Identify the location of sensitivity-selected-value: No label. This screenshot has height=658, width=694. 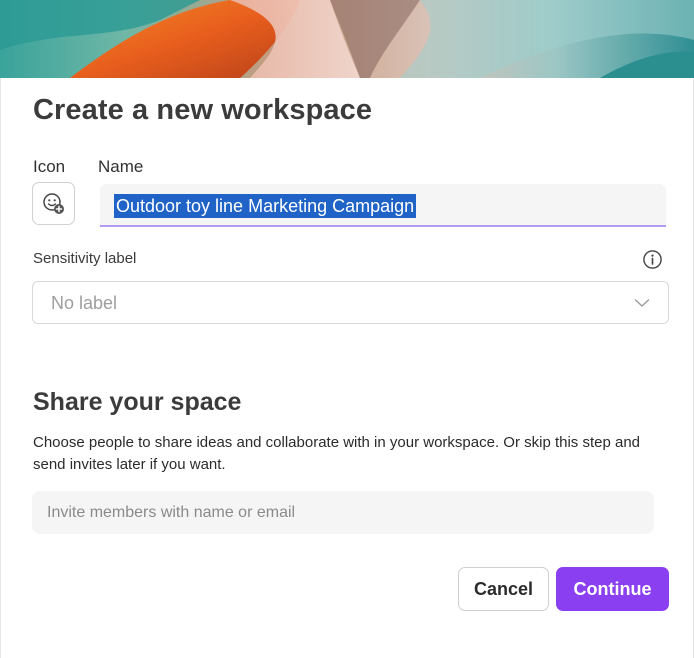
(84, 303).